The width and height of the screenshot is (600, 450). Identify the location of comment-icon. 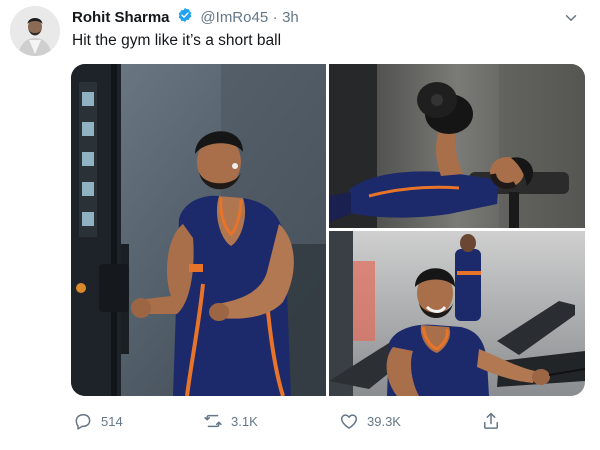
(83, 421).